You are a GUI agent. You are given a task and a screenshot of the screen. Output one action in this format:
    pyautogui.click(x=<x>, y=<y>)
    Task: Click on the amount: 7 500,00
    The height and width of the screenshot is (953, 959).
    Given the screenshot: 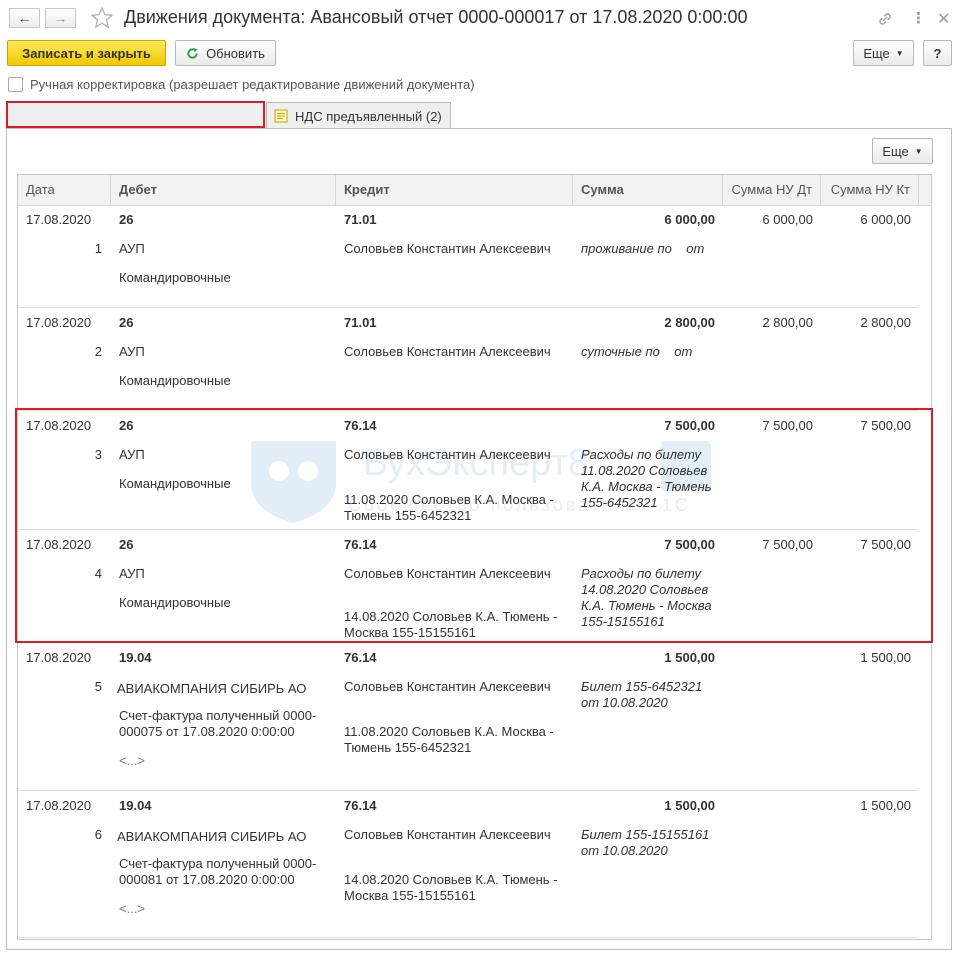 What is the action you would take?
    pyautogui.click(x=689, y=425)
    